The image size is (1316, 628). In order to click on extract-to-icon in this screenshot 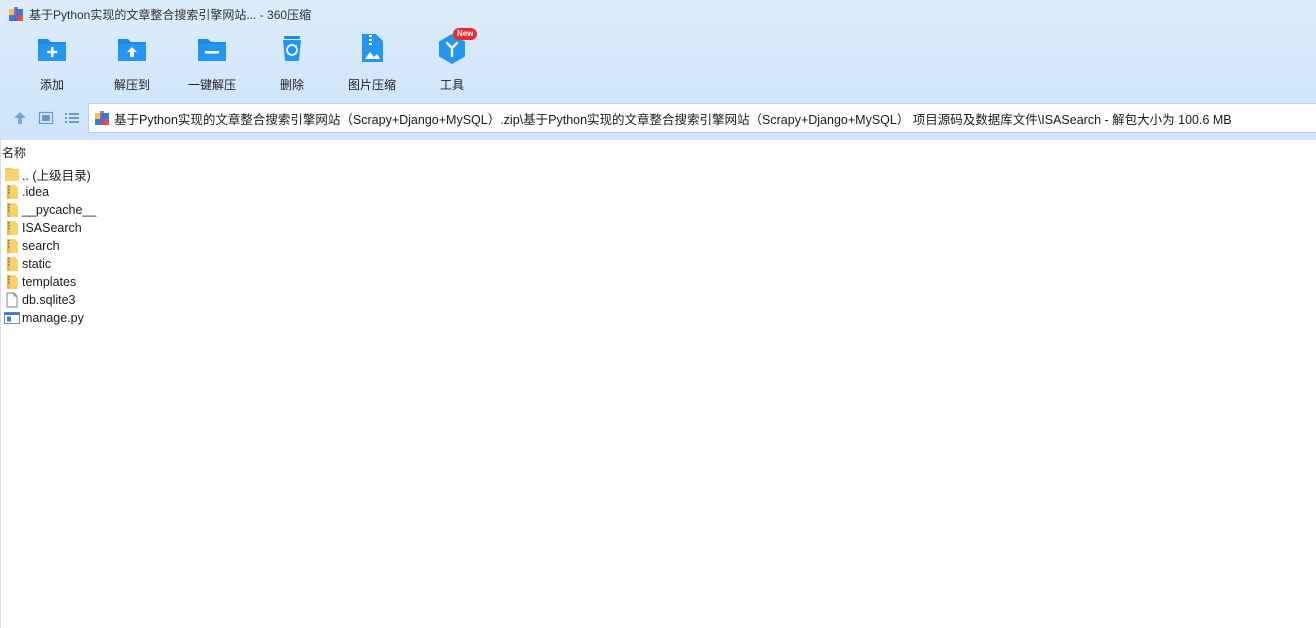, I will do `click(132, 50)`.